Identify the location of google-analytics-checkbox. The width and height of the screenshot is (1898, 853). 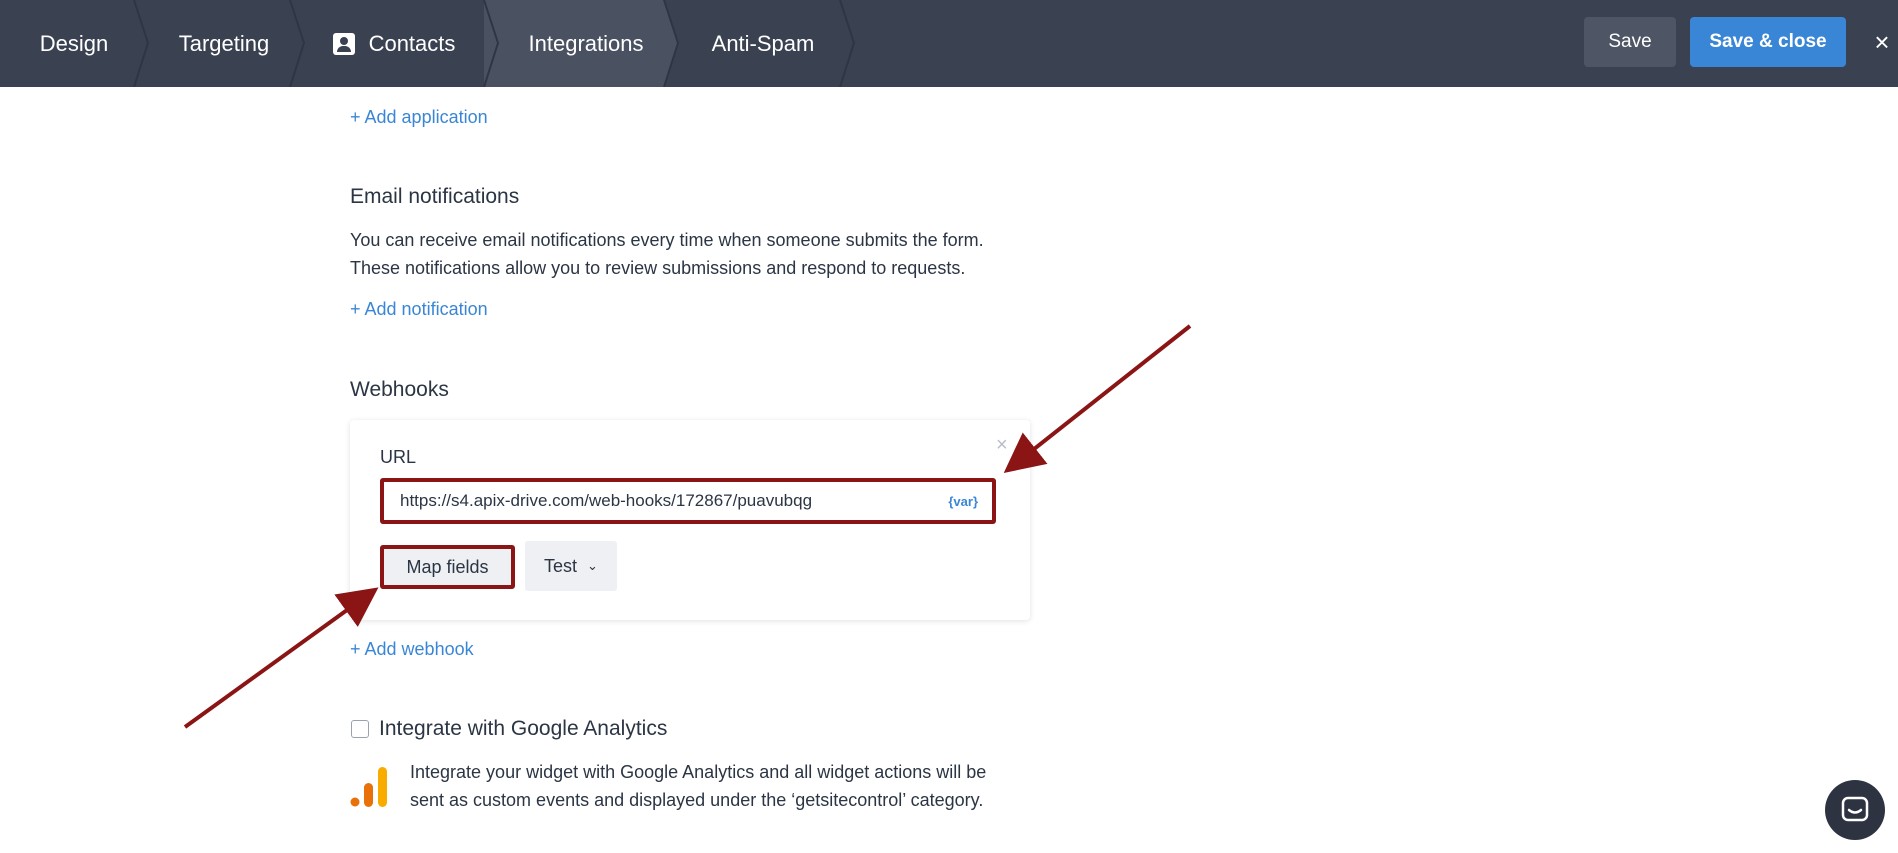
(360, 729).